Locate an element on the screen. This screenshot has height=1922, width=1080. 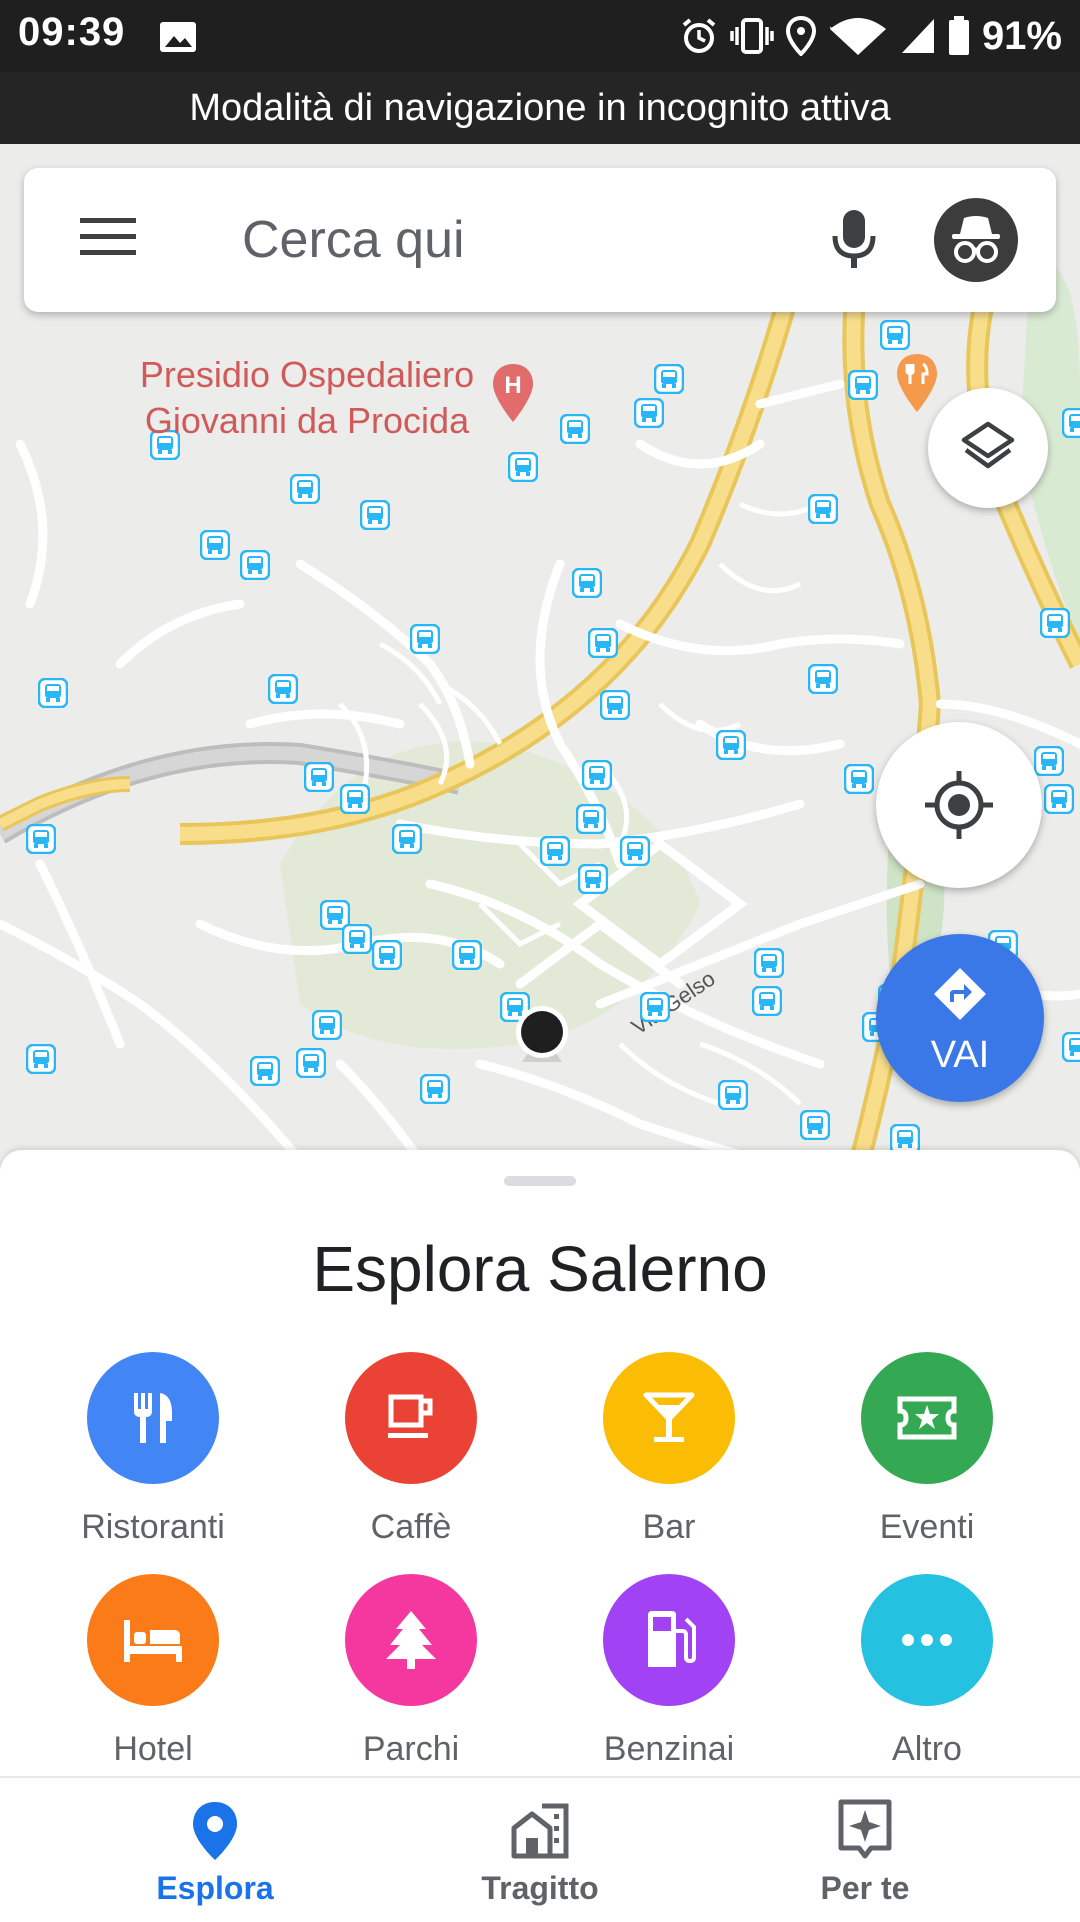
nav-for-you: Per te is located at coordinates (865, 1850).